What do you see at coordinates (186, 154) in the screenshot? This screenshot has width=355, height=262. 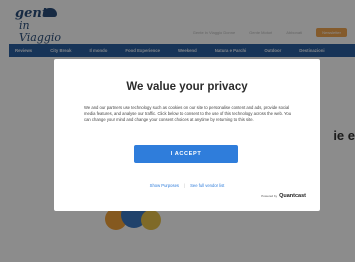 I see `accept-button: I ACCEPT` at bounding box center [186, 154].